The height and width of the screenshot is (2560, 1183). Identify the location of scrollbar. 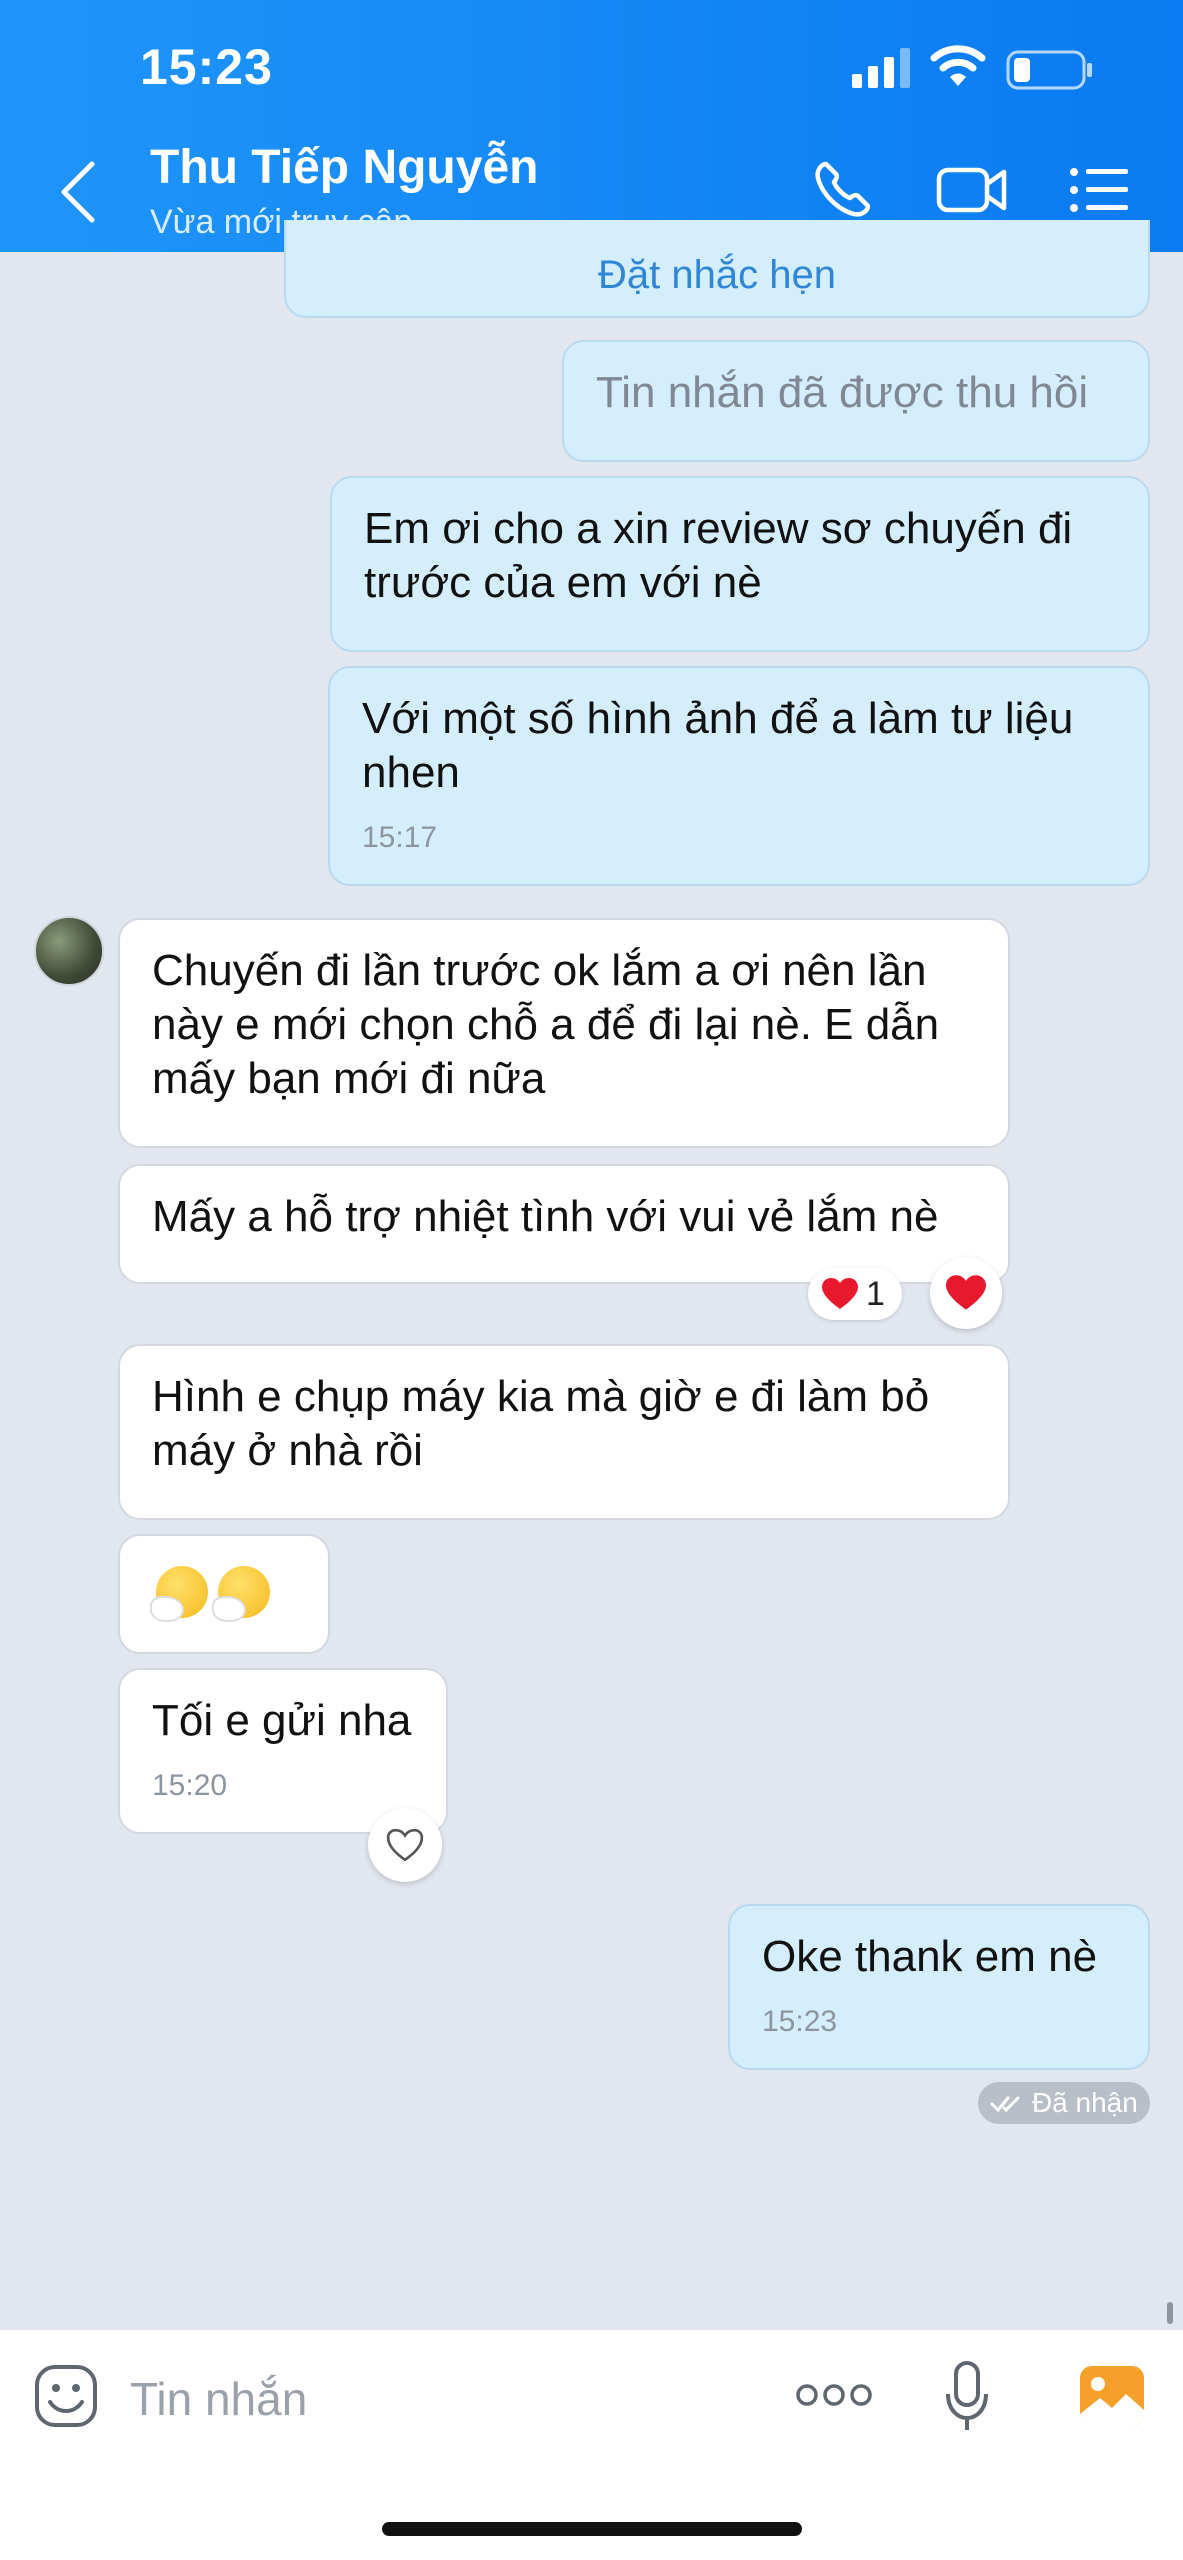
(1170, 2313).